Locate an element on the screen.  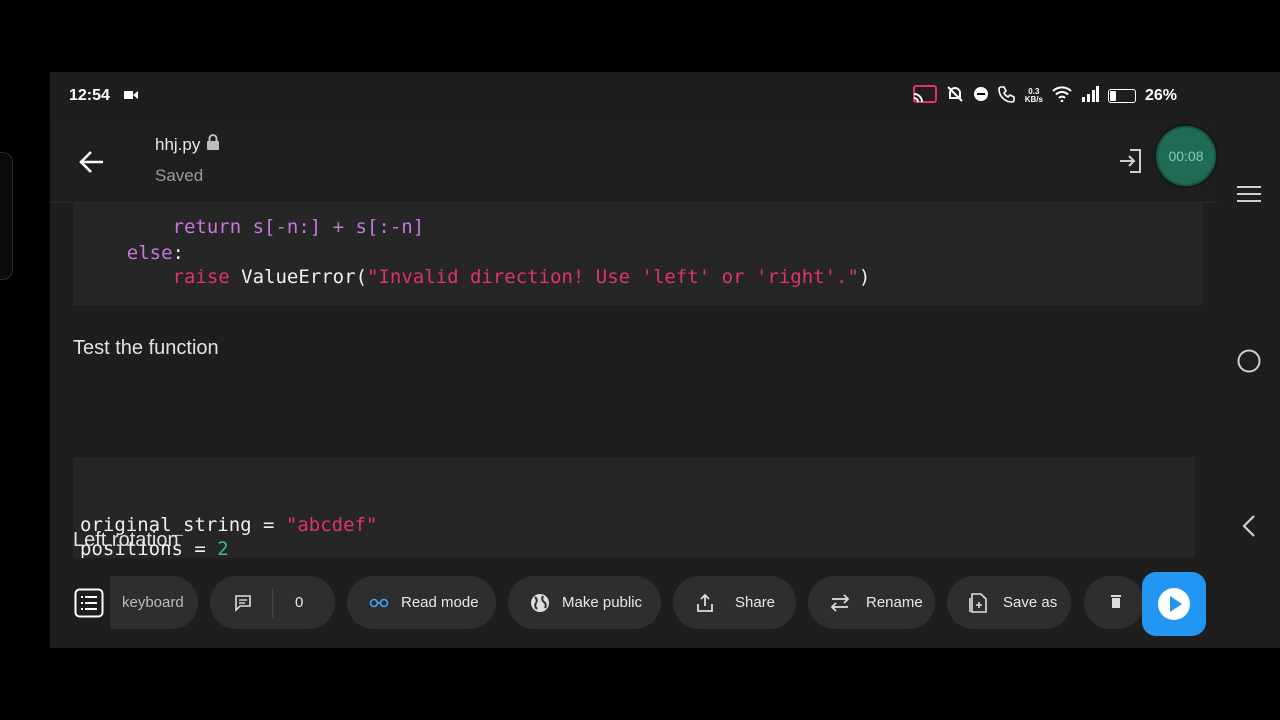
login-icon is located at coordinates (1130, 161).